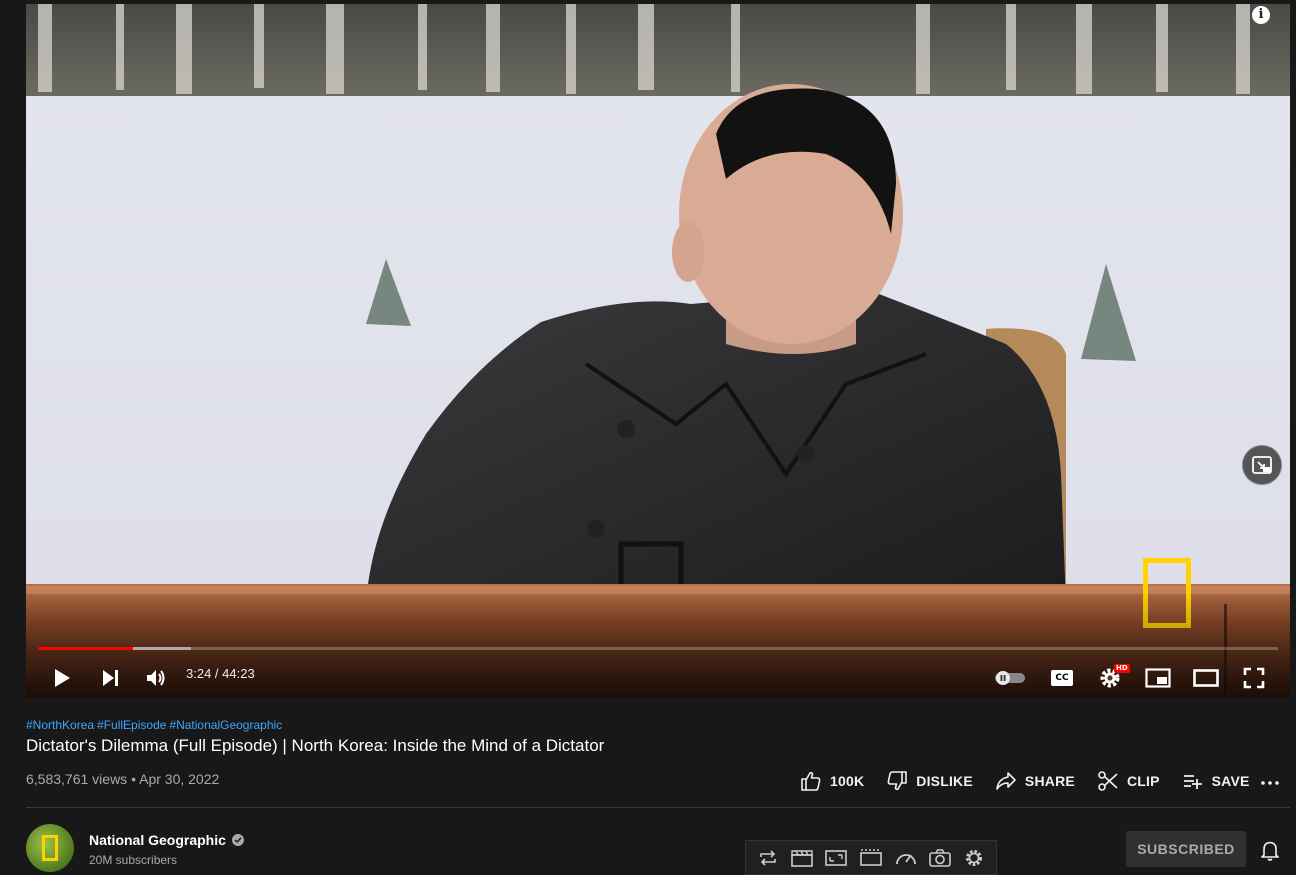 This screenshot has width=1296, height=875. Describe the element at coordinates (1049, 781) in the screenshot. I see `share-label: SHARE` at that location.